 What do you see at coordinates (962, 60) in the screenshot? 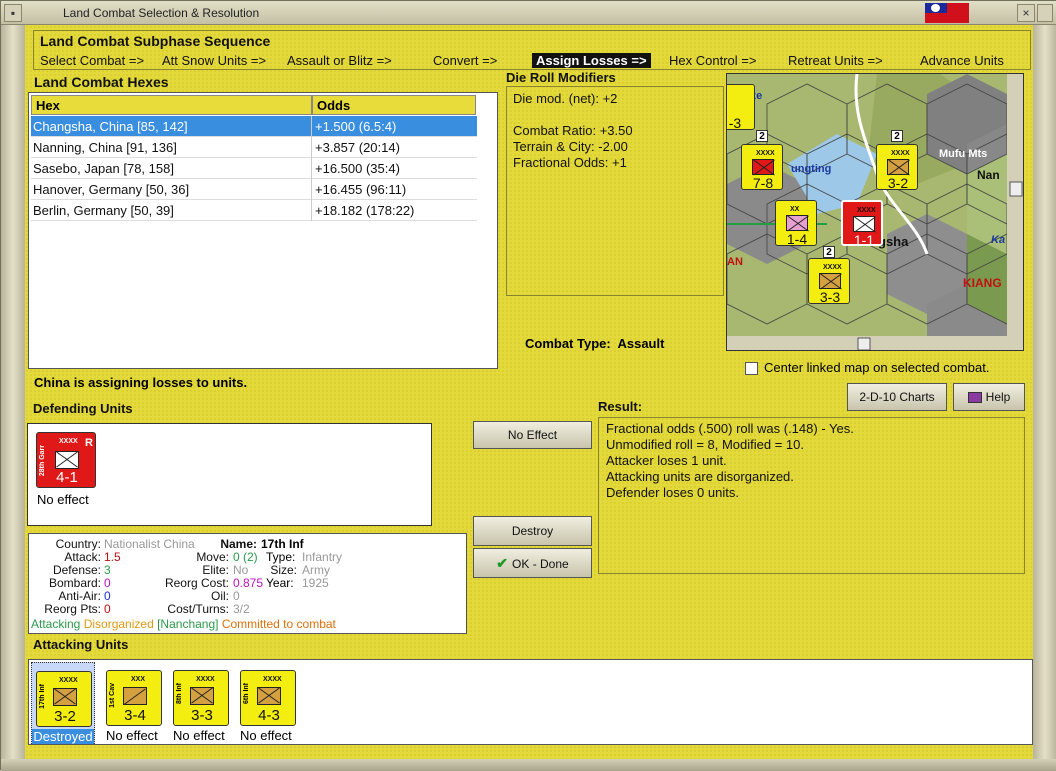
I see `step-advance-units: Advance Units` at bounding box center [962, 60].